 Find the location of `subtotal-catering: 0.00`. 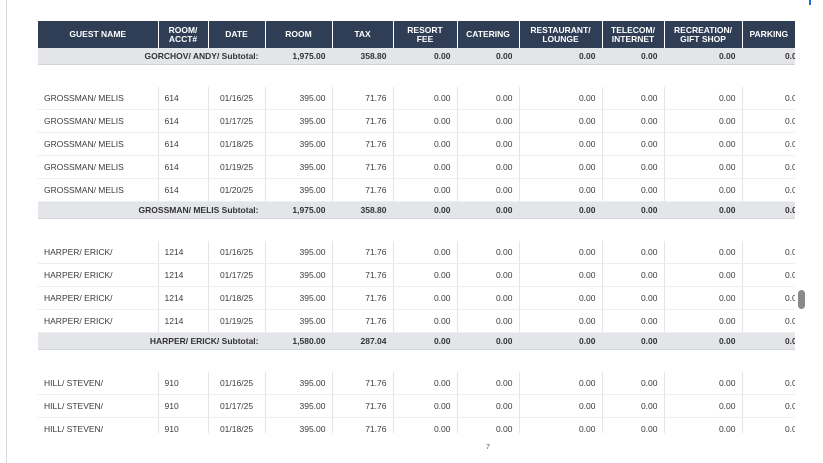

subtotal-catering: 0.00 is located at coordinates (488, 56).